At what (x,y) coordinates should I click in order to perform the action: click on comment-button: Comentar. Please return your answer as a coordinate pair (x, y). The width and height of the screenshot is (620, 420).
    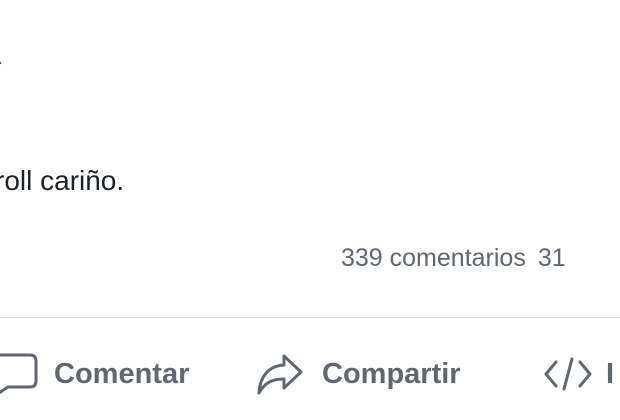
    Looking at the image, I should click on (94, 374).